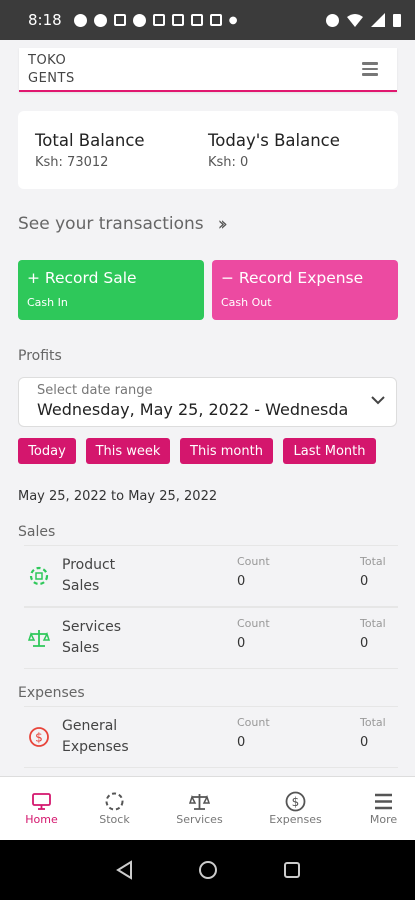 This screenshot has height=900, width=415. Describe the element at coordinates (292, 870) in the screenshot. I see `recents-icon` at that location.